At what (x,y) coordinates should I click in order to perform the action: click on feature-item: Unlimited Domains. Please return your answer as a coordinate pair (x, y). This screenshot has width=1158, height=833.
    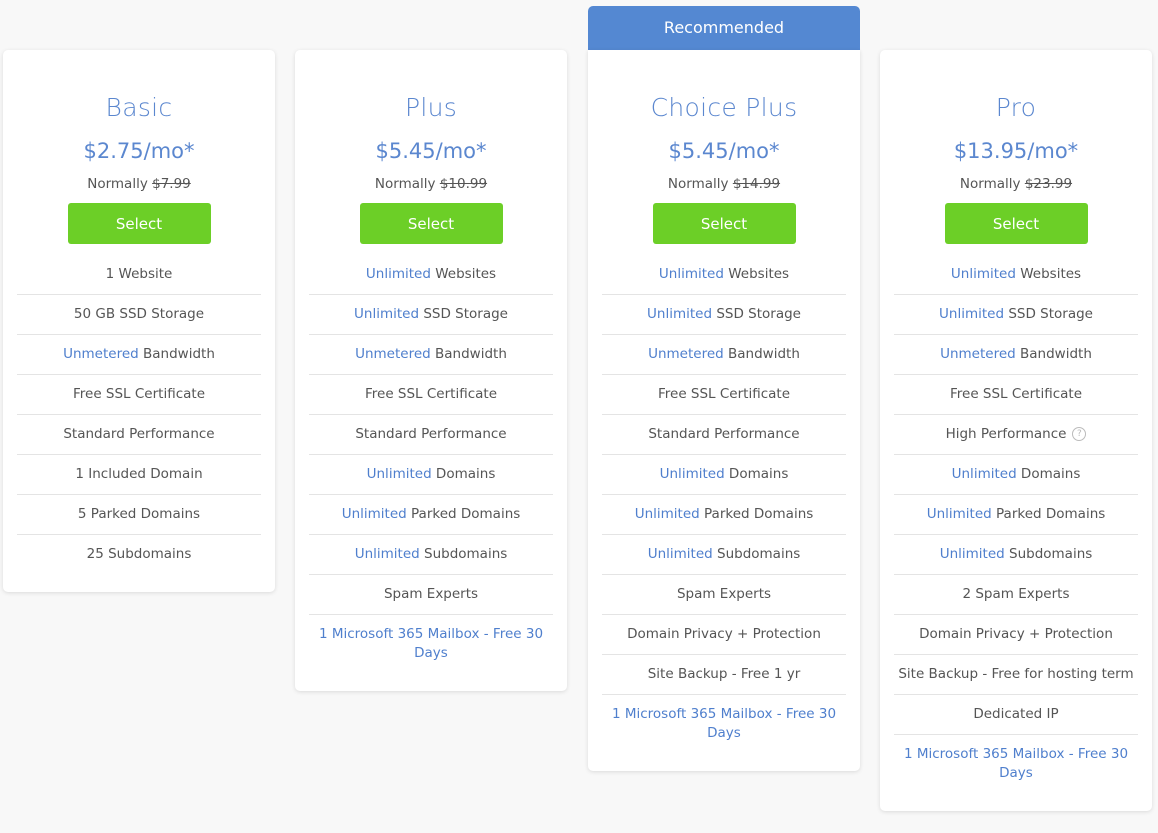
    Looking at the image, I should click on (431, 475).